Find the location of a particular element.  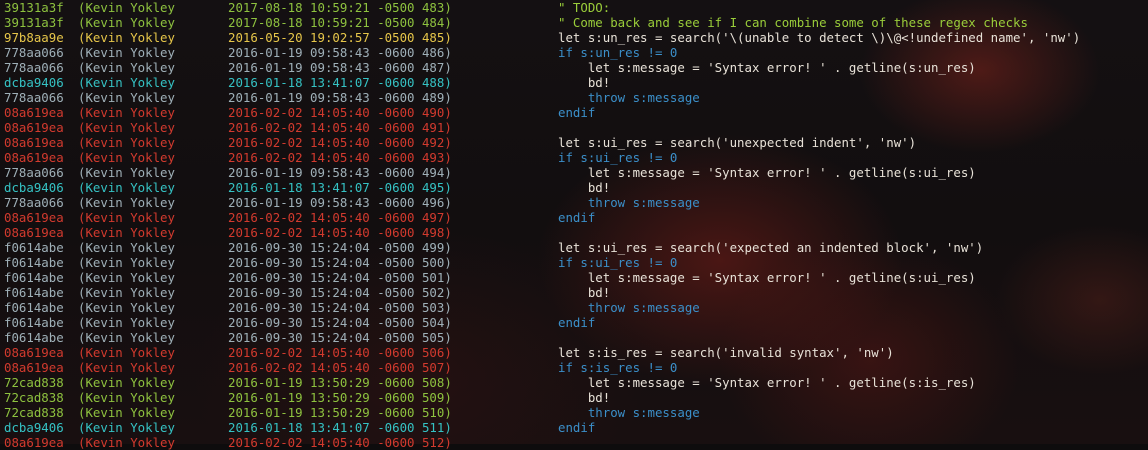

commit-date-line-number: 2016-01-19 13:50:29 -0600 510) is located at coordinates (340, 412).